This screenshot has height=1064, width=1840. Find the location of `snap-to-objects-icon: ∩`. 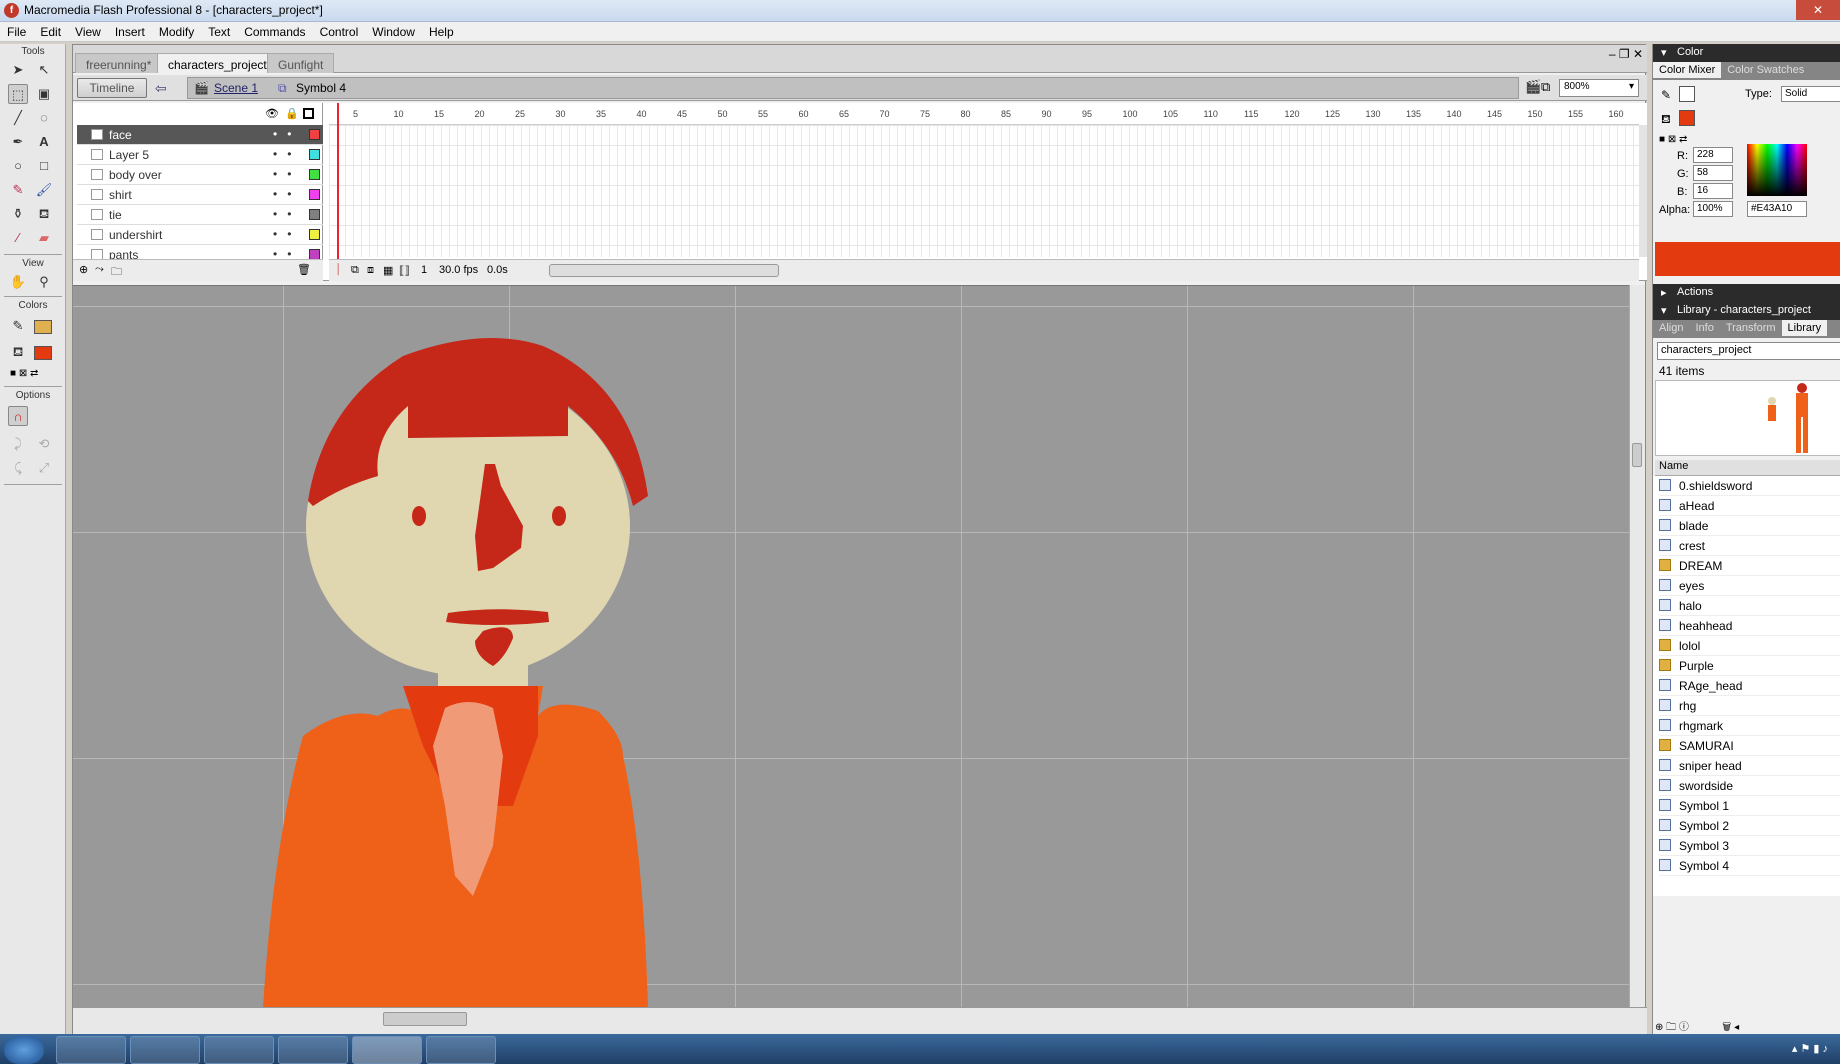

snap-to-objects-icon: ∩ is located at coordinates (18, 416).